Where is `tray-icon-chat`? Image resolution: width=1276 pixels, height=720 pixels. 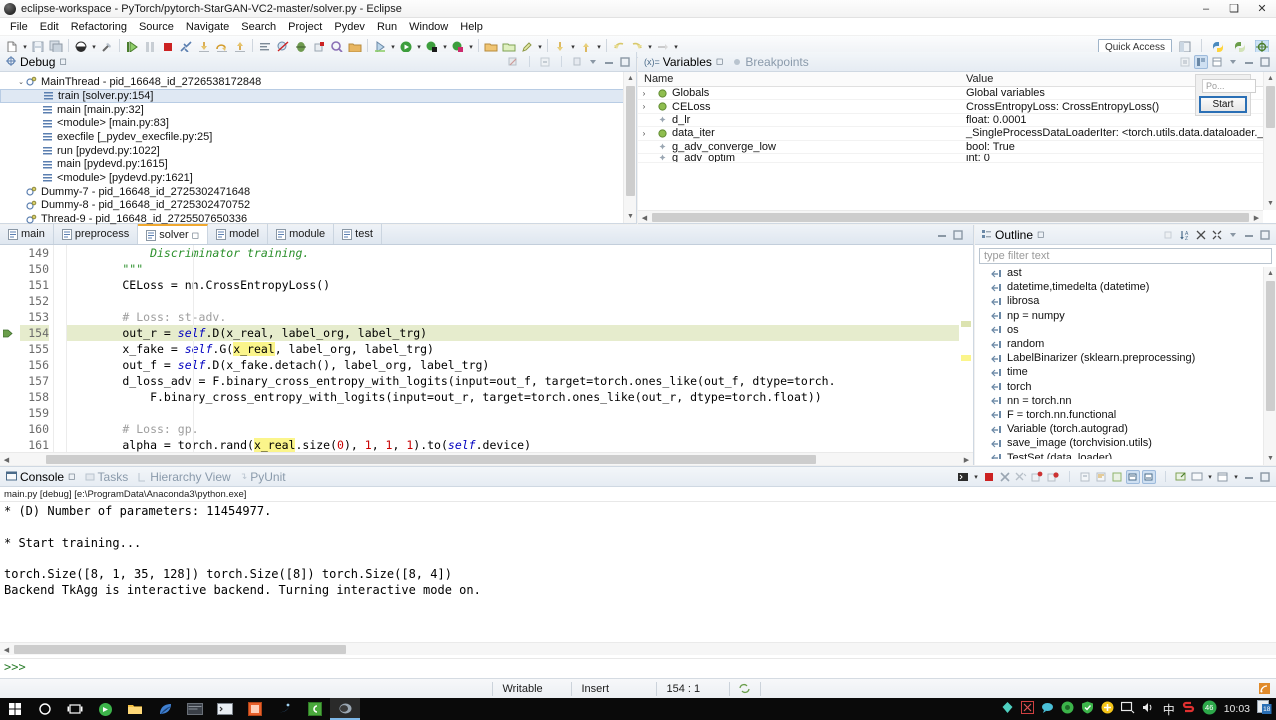
tray-icon-chat is located at coordinates (1047, 709).